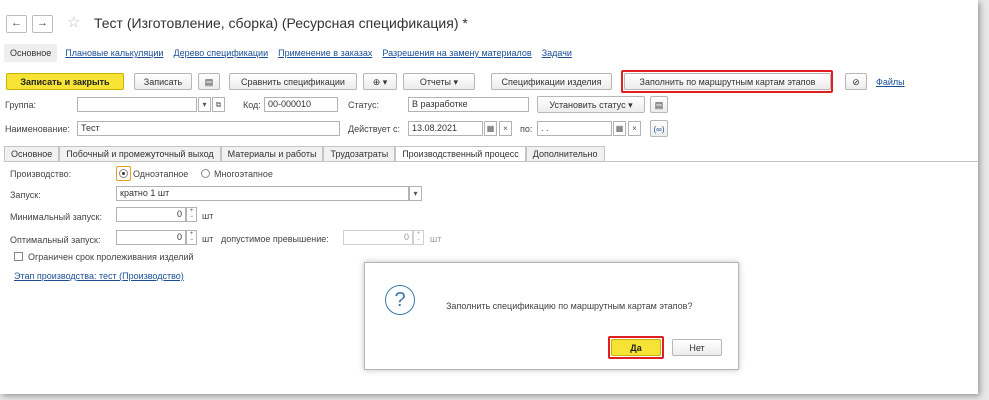  Describe the element at coordinates (727, 81) in the screenshot. I see `fill-button-highlight` at that location.